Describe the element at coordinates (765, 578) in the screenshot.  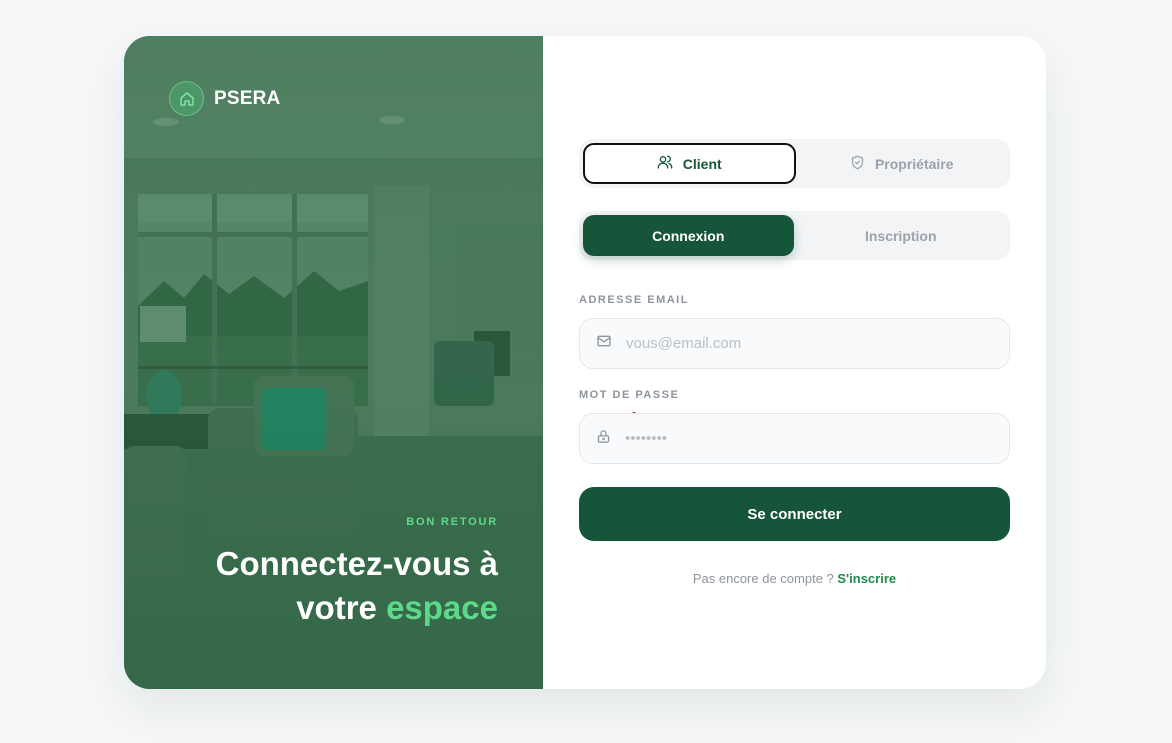
I see `signup-prompt-text: Pas encore de compte ?` at that location.